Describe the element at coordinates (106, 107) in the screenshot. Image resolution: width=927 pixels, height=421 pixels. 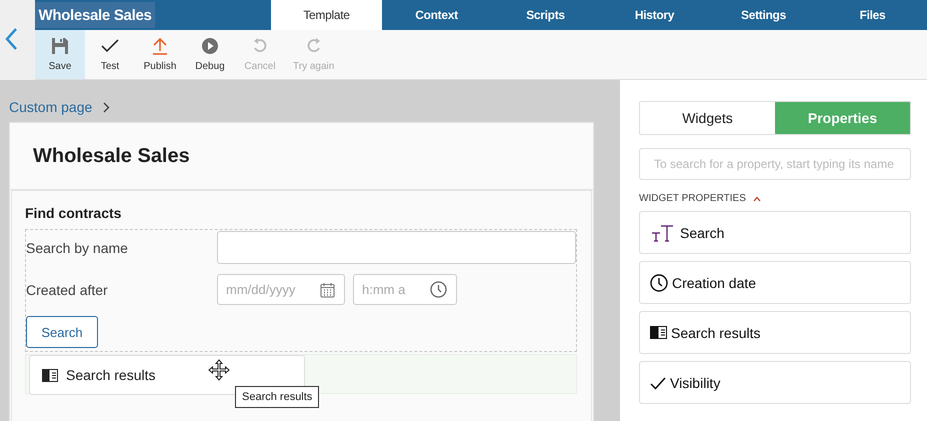
I see `chevron-right-icon` at that location.